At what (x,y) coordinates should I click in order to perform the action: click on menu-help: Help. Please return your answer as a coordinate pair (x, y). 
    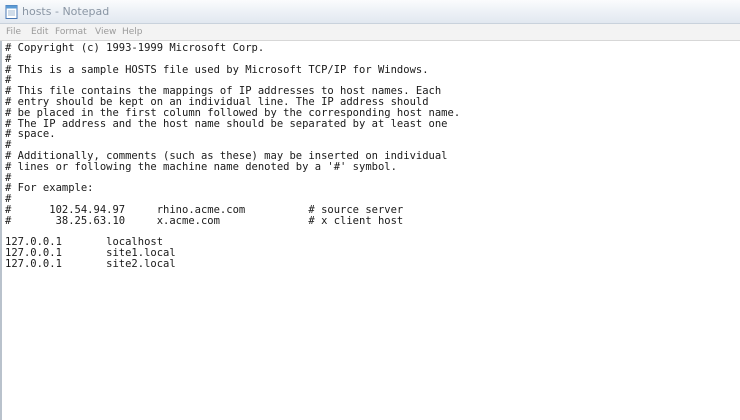
    Looking at the image, I should click on (132, 32).